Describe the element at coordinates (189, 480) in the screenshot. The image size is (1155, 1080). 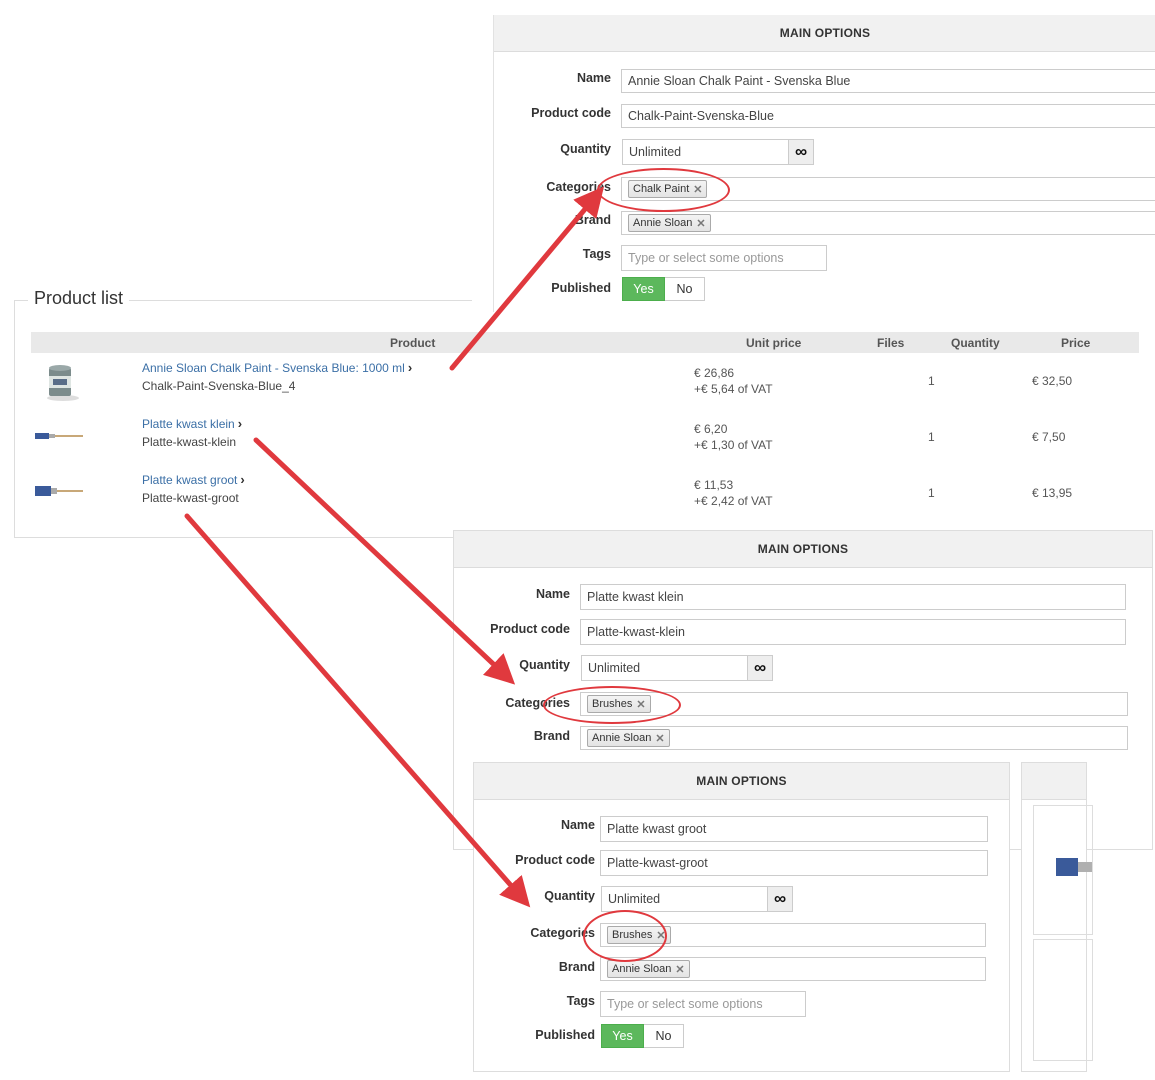
I see `product-name-link: Platte kwast groot` at that location.